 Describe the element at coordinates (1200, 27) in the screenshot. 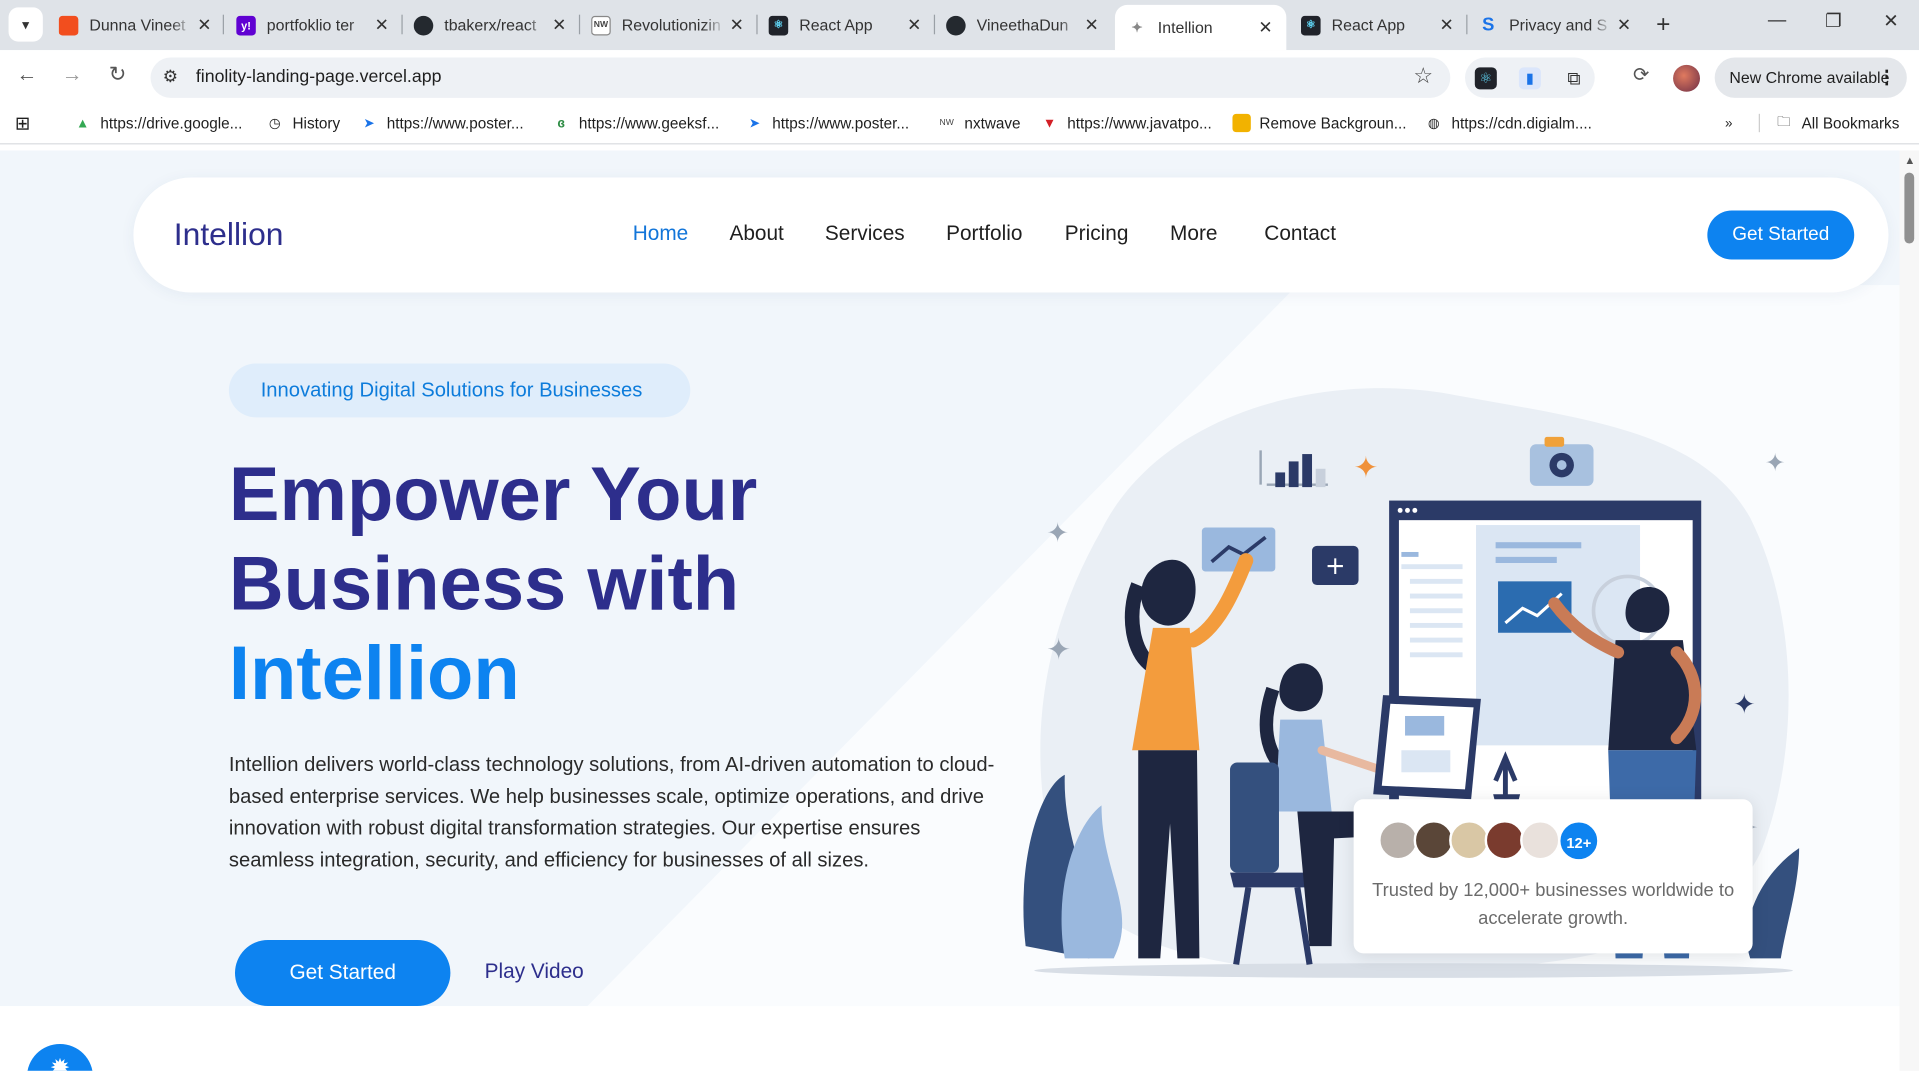

I see `tab-intellion: ✦ Intellion ✕` at that location.